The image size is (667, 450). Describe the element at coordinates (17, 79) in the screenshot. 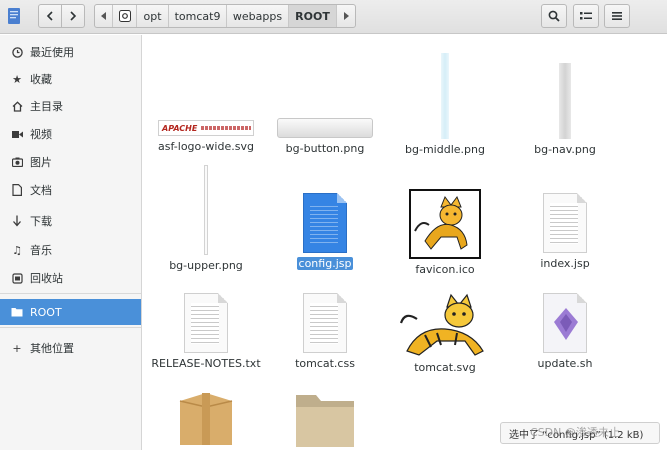

I see `star-icon: ★` at that location.